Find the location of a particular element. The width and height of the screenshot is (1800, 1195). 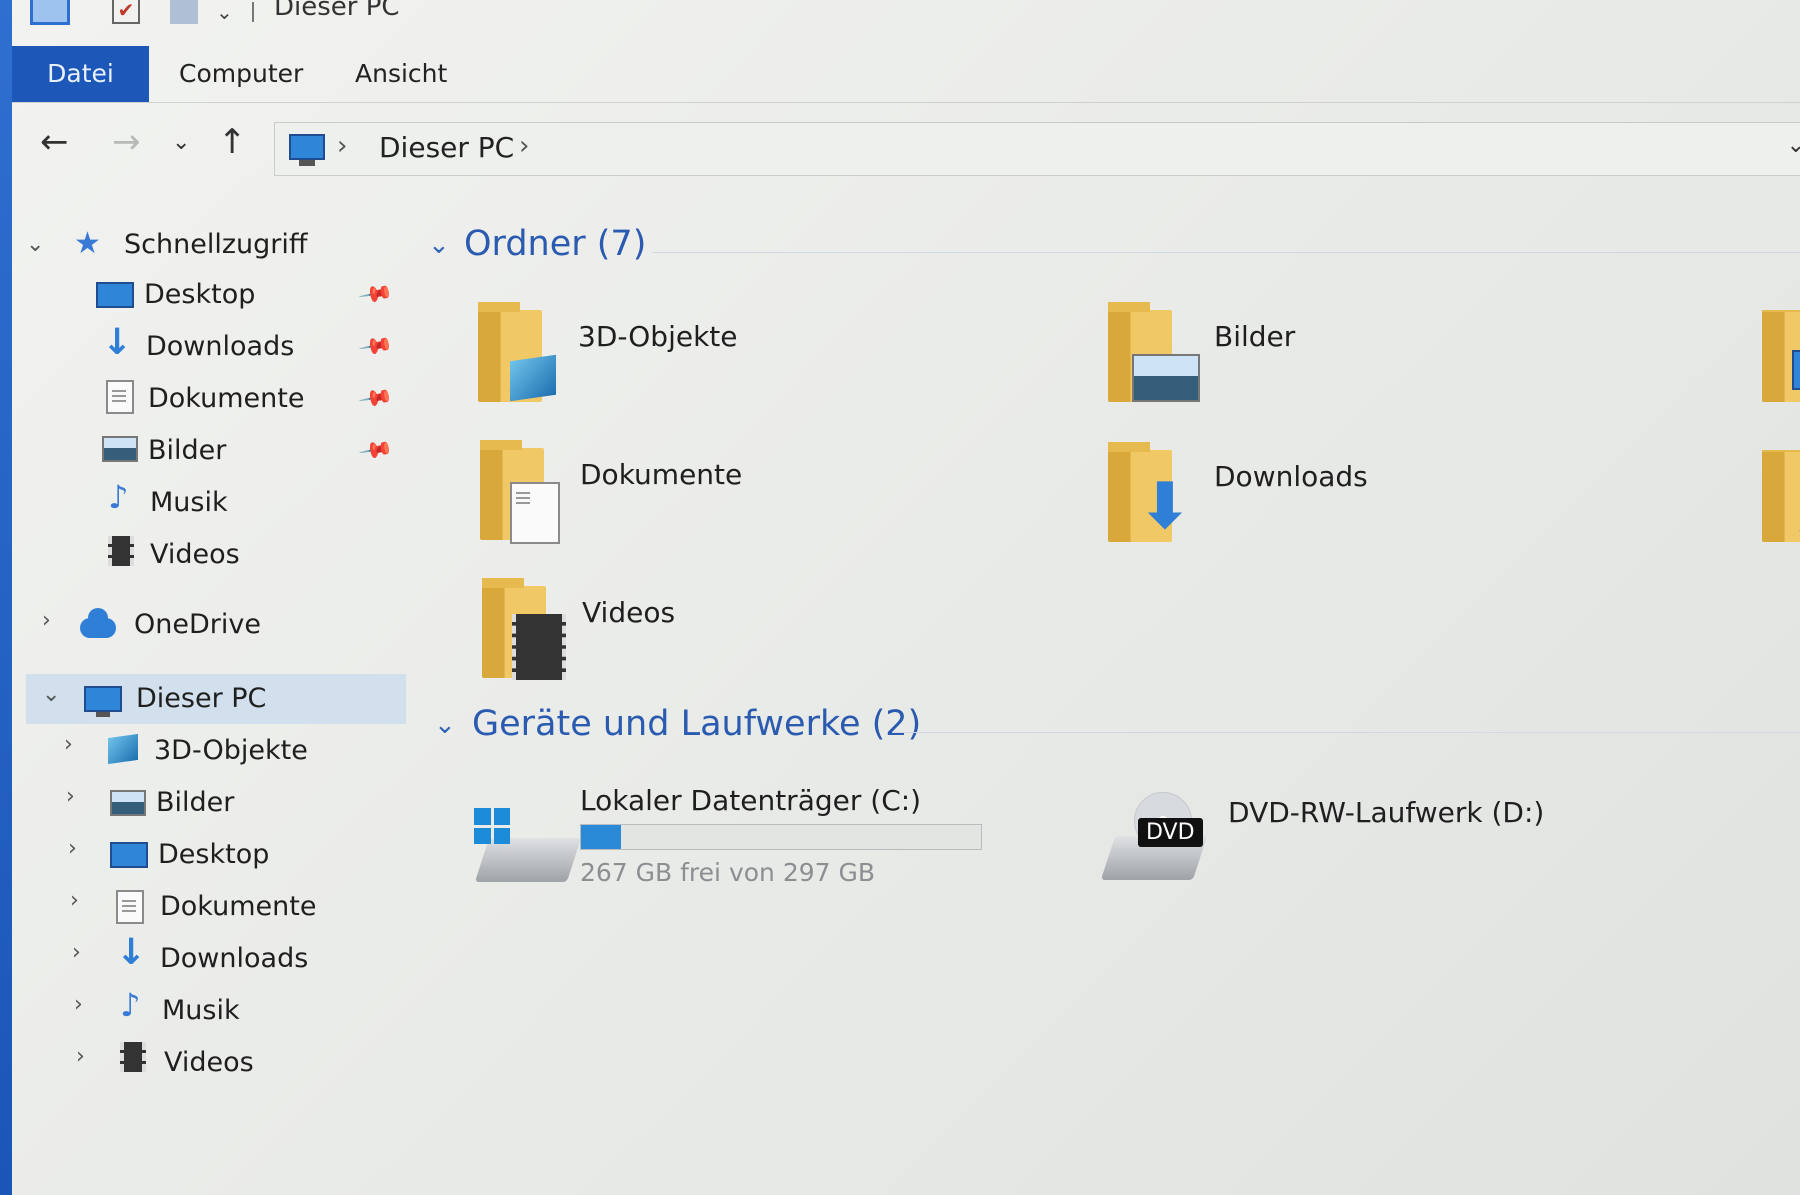

new-folder-icon is located at coordinates (184, 12).